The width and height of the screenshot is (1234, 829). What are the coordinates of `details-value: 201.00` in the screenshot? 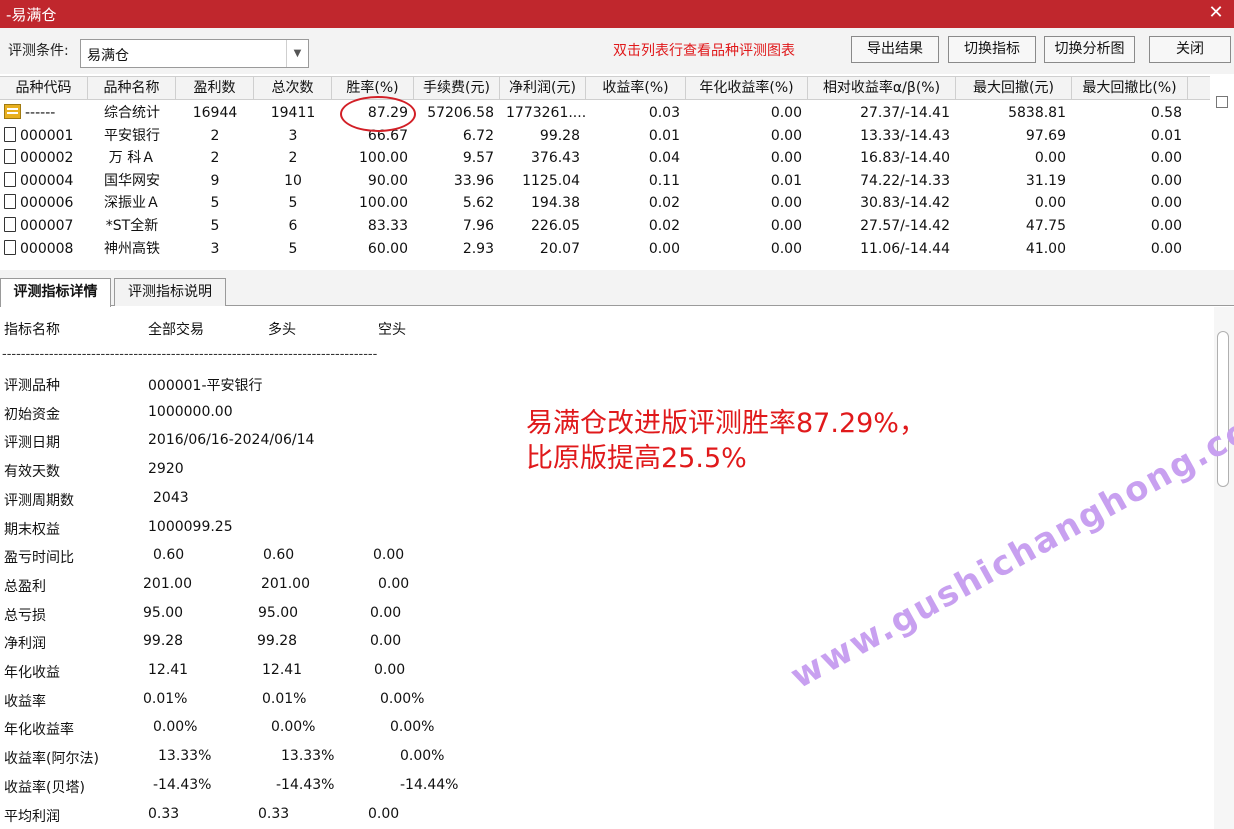 It's located at (285, 583).